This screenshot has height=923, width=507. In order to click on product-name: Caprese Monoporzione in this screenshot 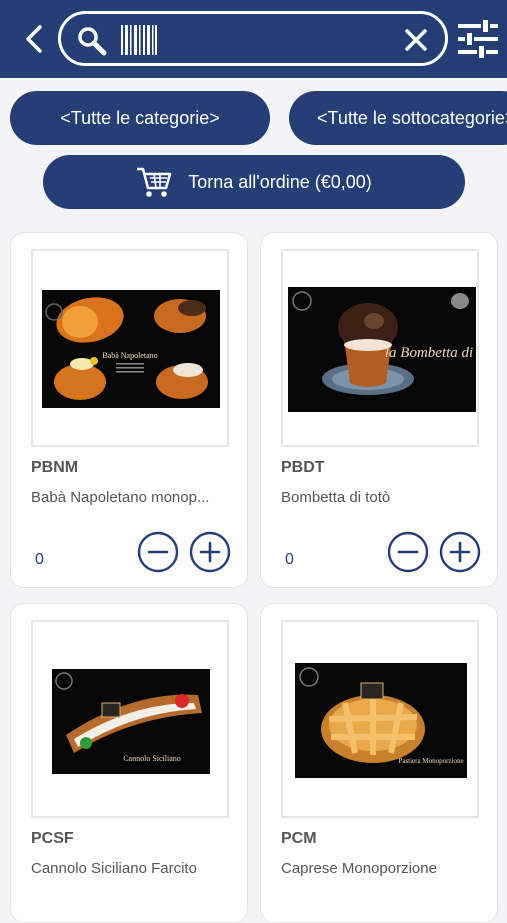, I will do `click(359, 868)`.